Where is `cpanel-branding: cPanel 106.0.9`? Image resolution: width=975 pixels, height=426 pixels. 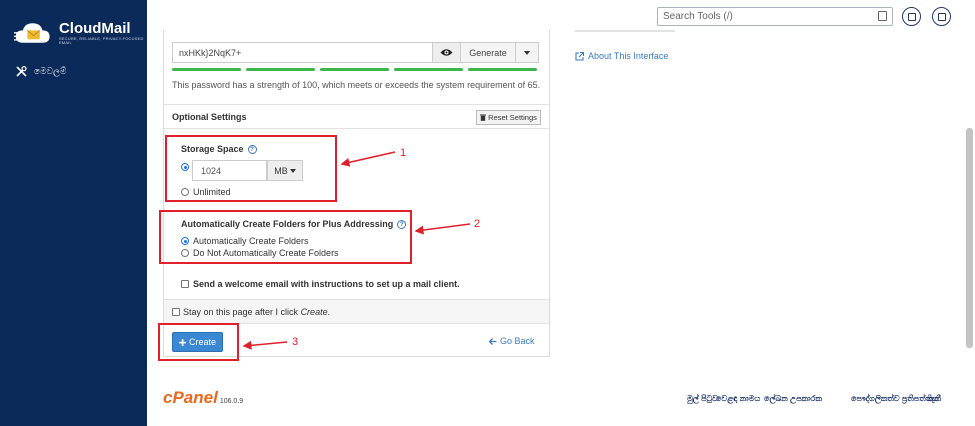
cpanel-branding: cPanel 106.0.9 is located at coordinates (203, 398).